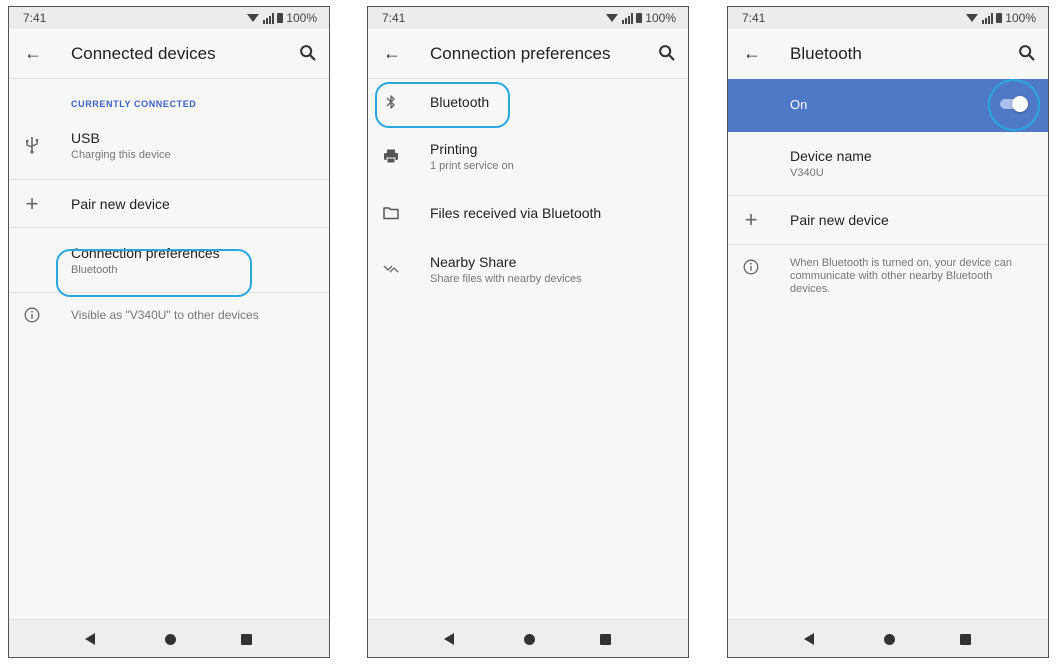 The image size is (1057, 664). I want to click on app-bar: ← Connected devices, so click(169, 54).